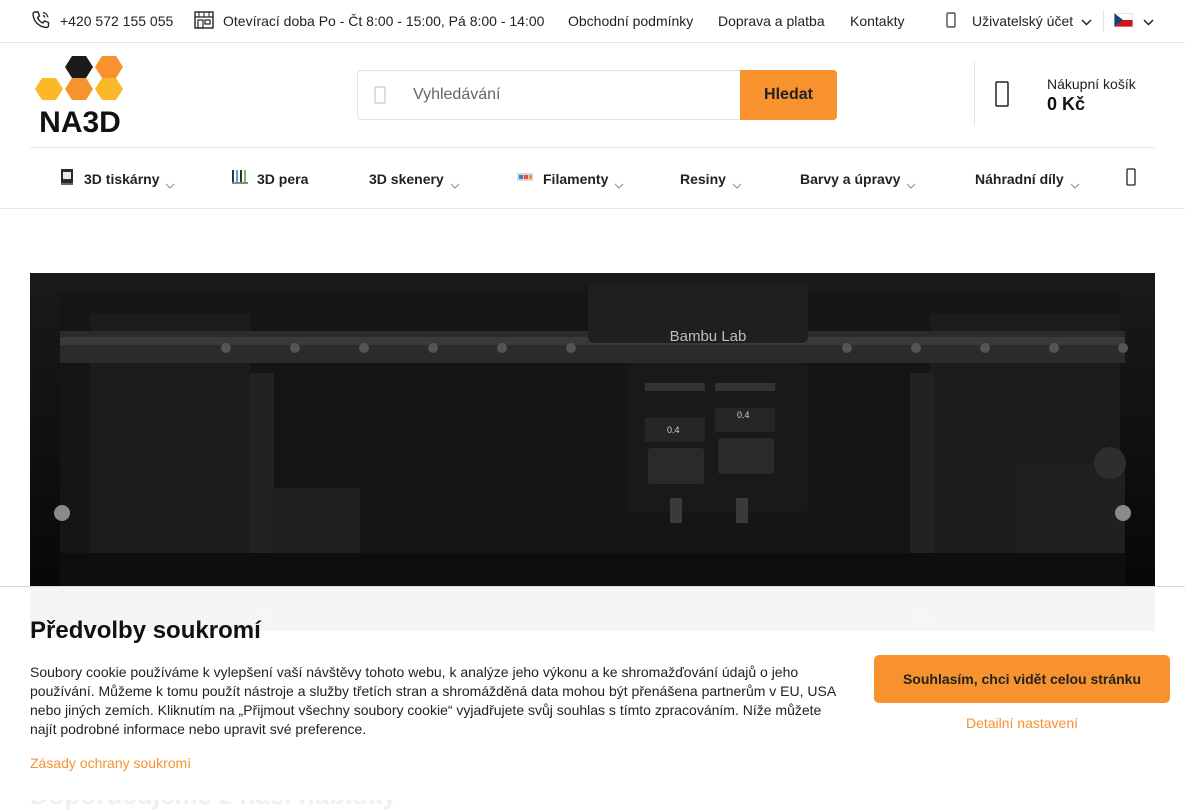  Describe the element at coordinates (1023, 21) in the screenshot. I see `user-account-label: Uživatelský účet` at that location.